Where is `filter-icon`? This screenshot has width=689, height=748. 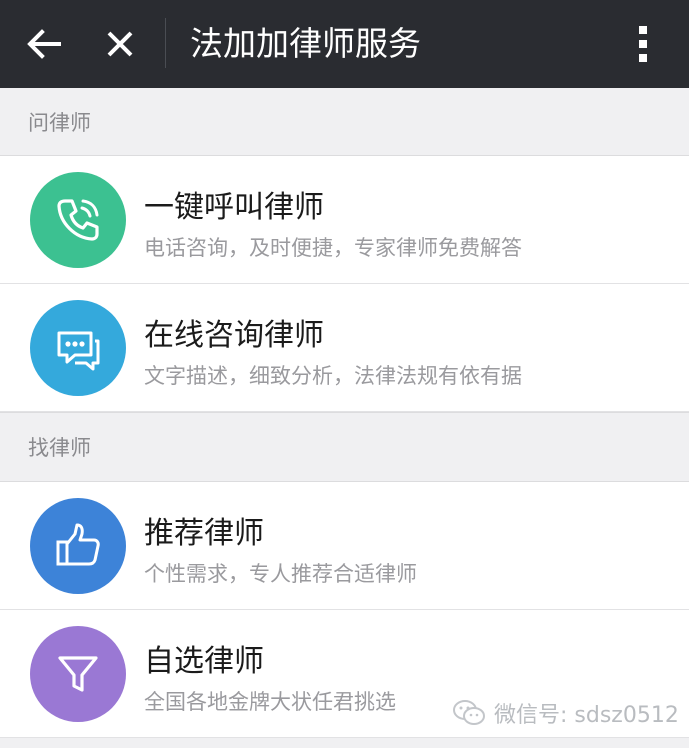
filter-icon is located at coordinates (78, 674).